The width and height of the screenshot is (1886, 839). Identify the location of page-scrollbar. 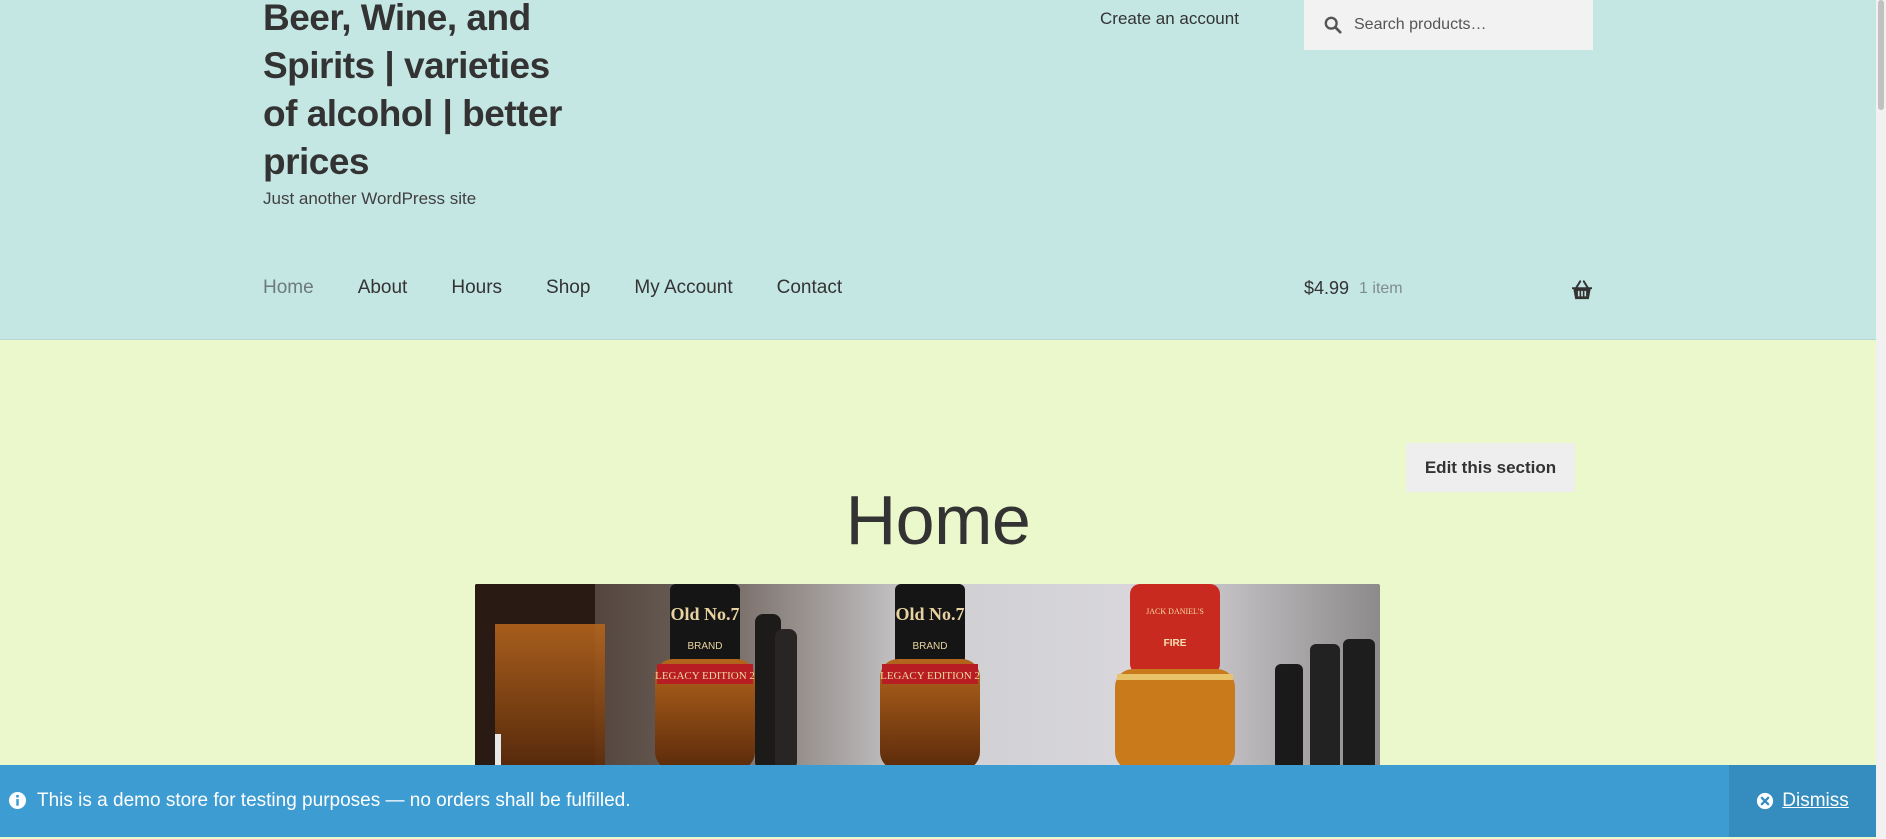
(1881, 419).